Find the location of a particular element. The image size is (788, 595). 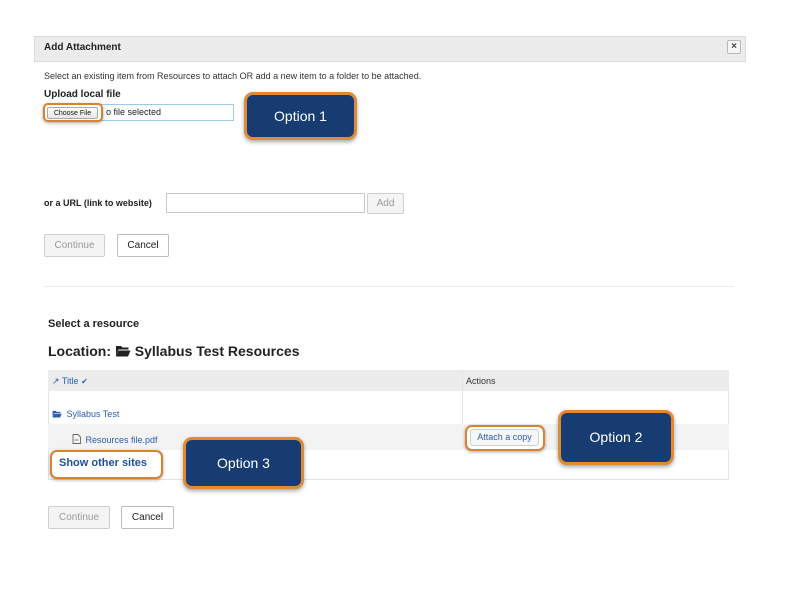

table-header is located at coordinates (388, 380).